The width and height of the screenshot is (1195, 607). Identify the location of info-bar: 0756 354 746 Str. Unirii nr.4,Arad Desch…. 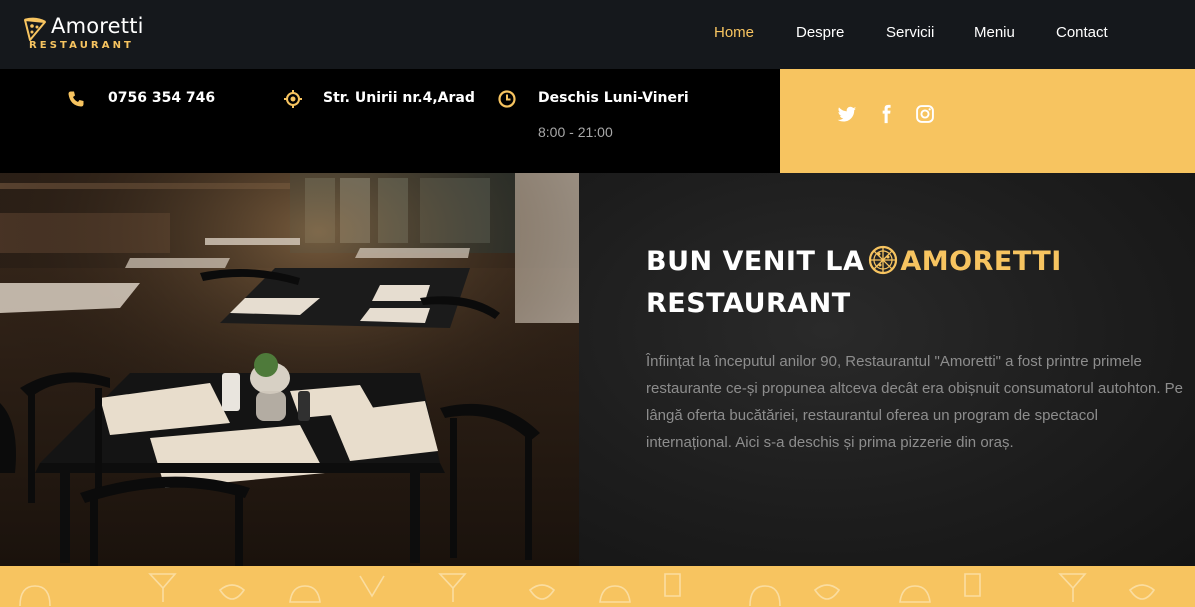
(390, 121).